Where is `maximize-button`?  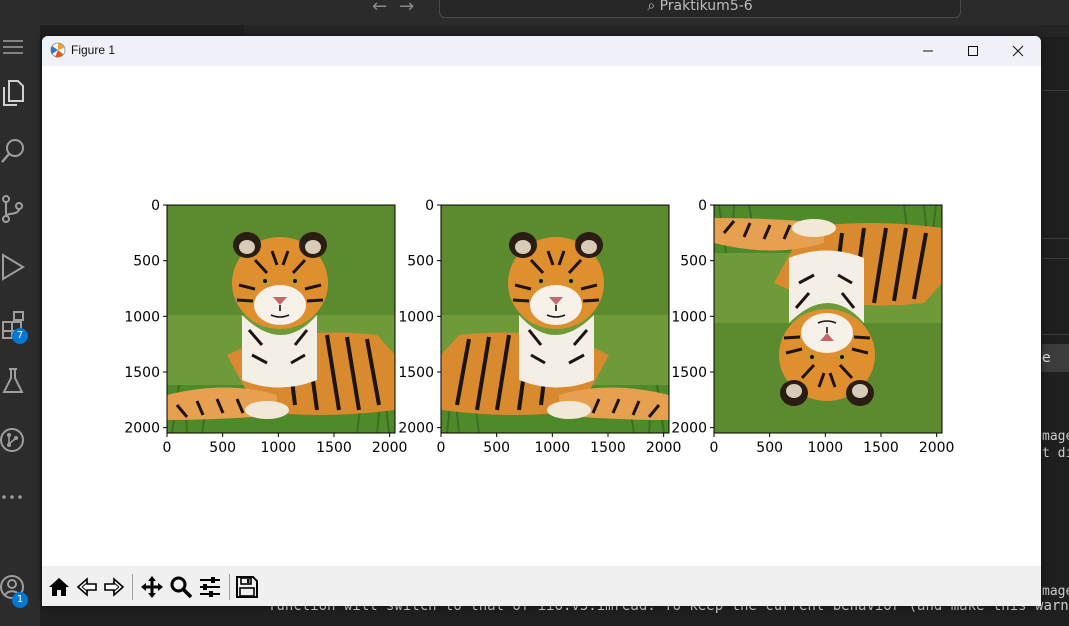 maximize-button is located at coordinates (973, 51).